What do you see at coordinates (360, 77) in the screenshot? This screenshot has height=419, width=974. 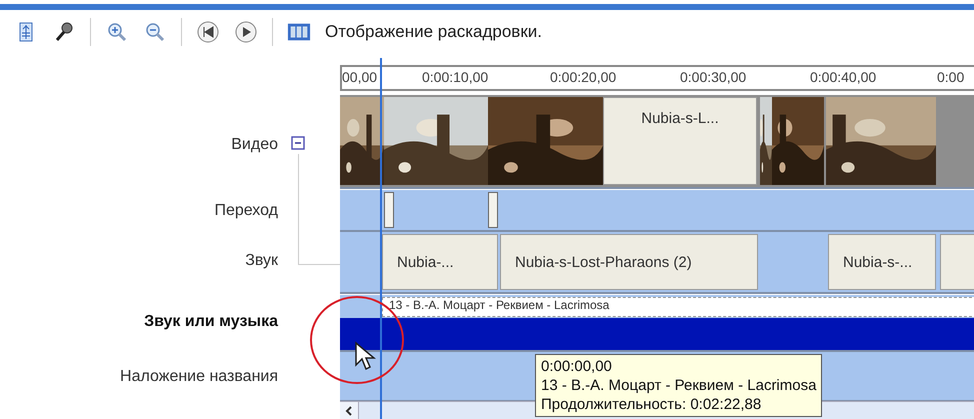 I see `time-tick: 00,00` at bounding box center [360, 77].